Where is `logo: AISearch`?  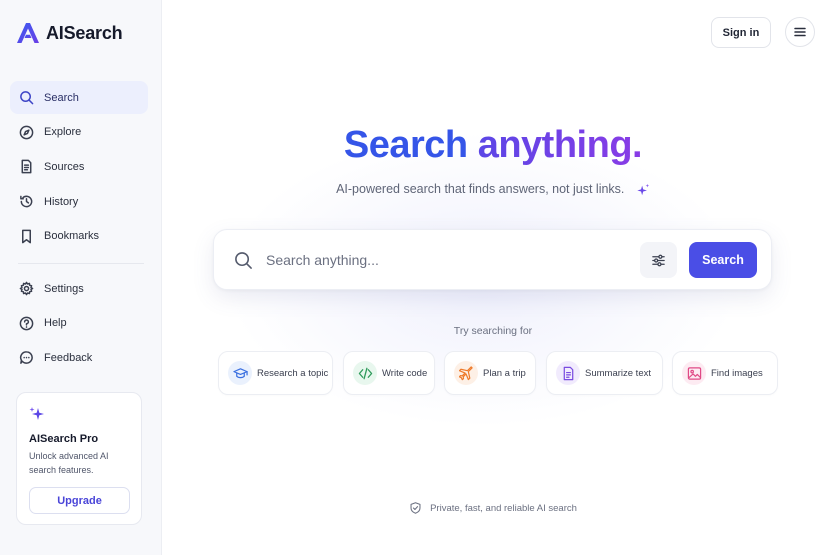 logo: AISearch is located at coordinates (69, 33).